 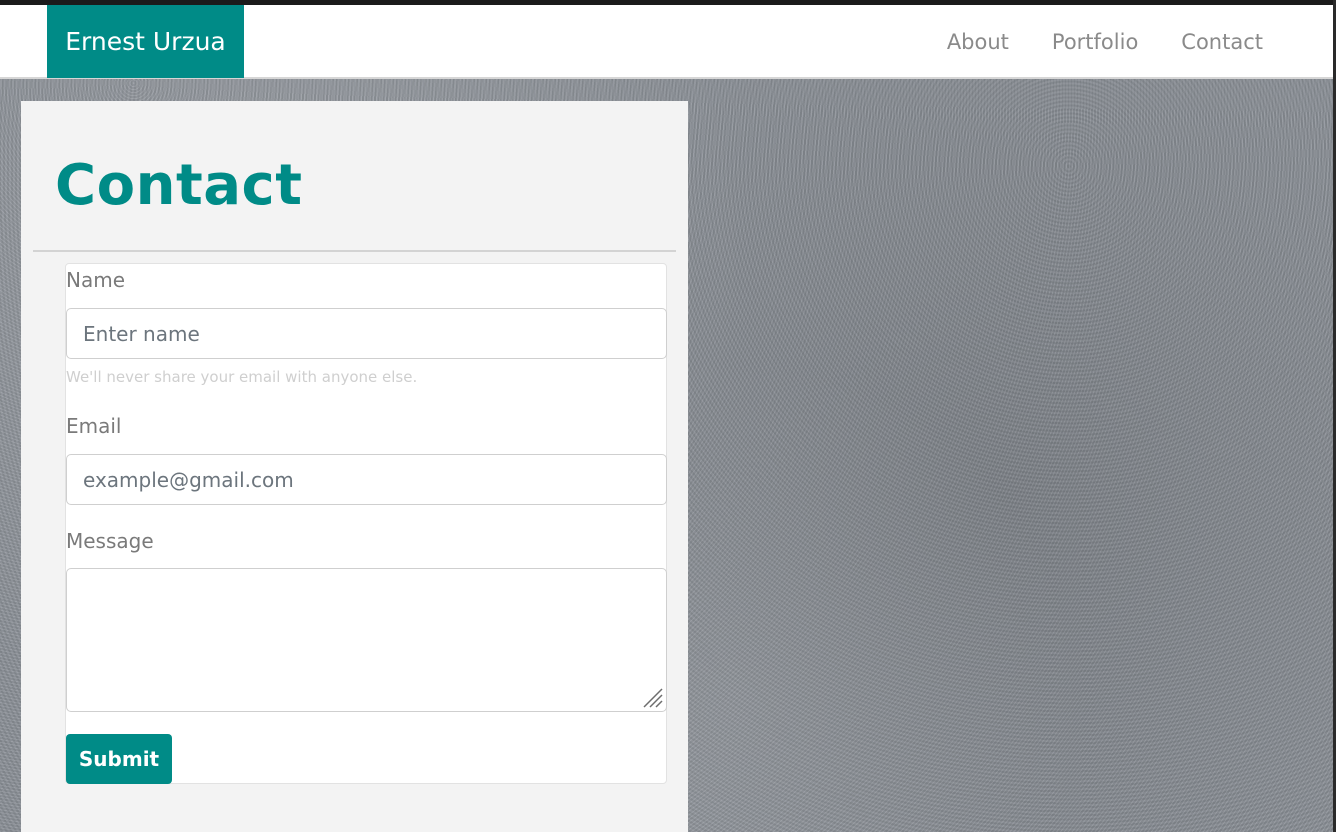 I want to click on message-textarea, so click(x=366, y=640).